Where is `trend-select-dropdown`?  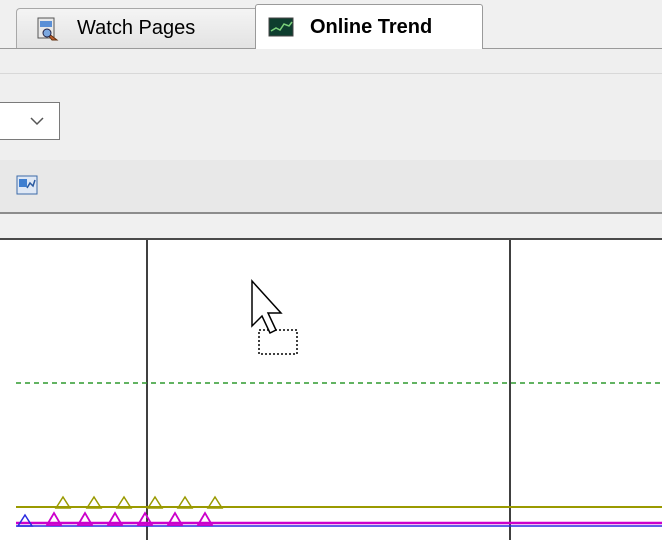
trend-select-dropdown is located at coordinates (30, 121).